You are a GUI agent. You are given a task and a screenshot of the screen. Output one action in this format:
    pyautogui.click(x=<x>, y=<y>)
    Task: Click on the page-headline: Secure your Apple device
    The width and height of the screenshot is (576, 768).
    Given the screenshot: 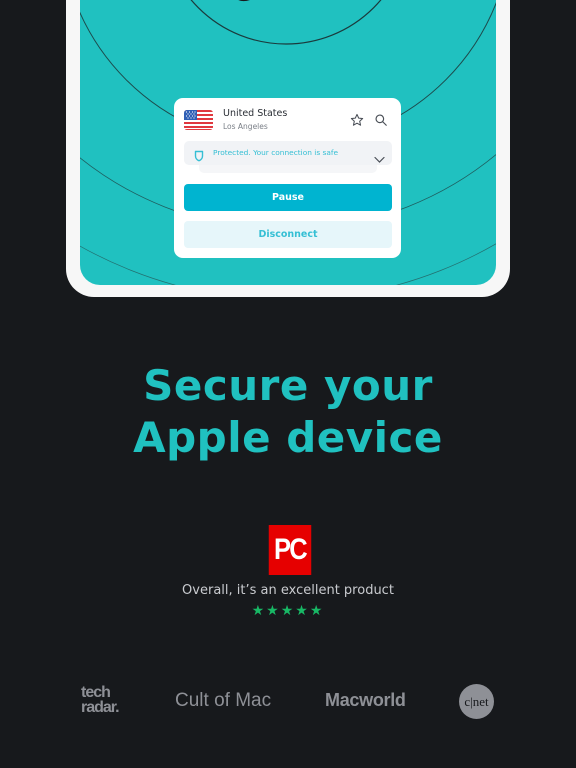 What is the action you would take?
    pyautogui.click(x=288, y=412)
    